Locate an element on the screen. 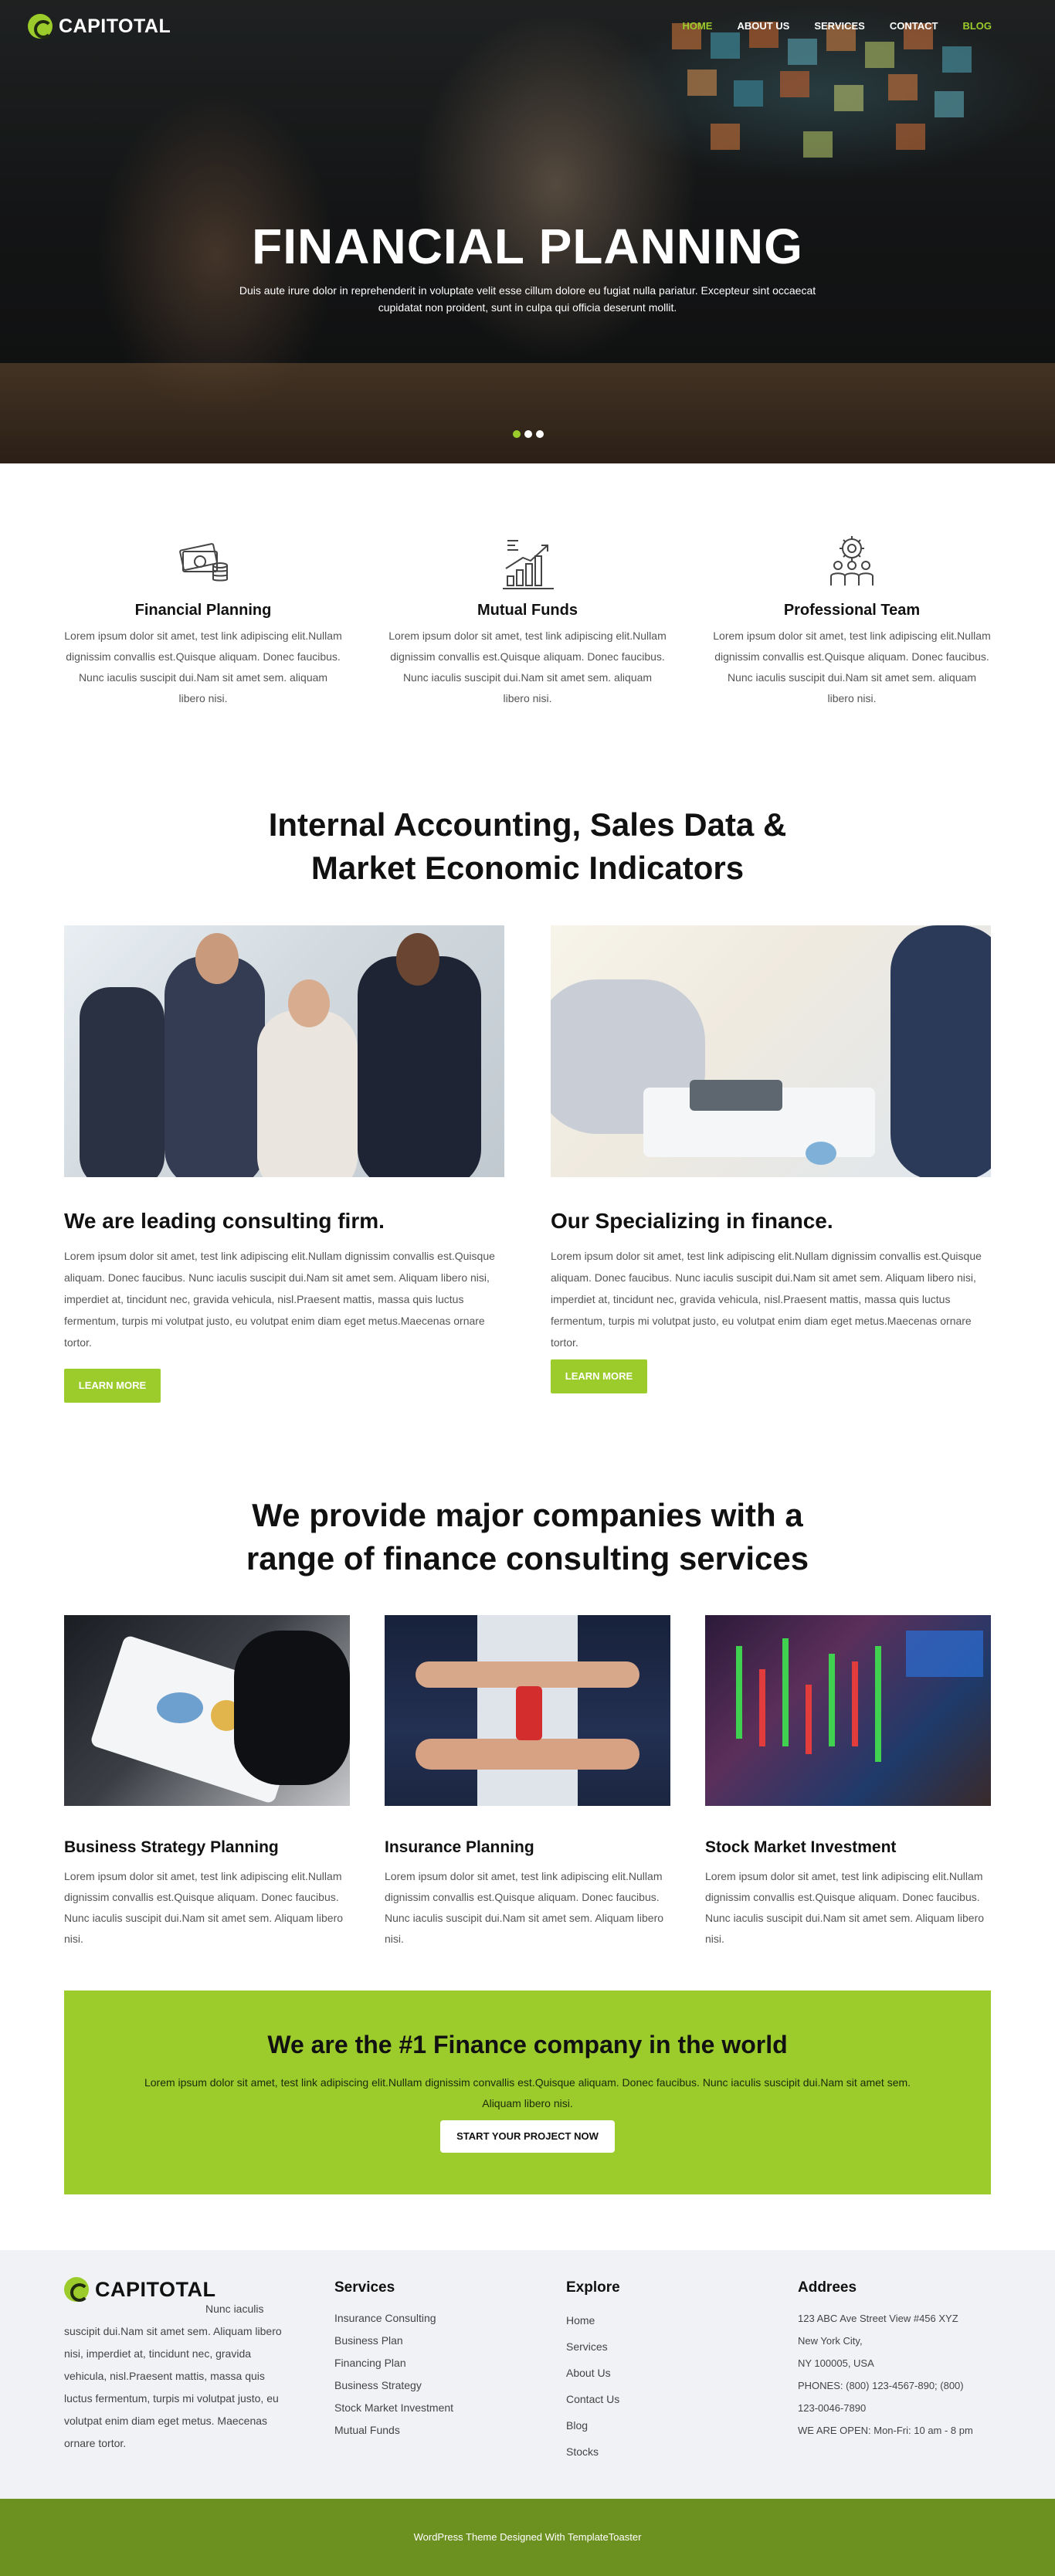 The width and height of the screenshot is (1055, 2576). column-title: Our Specializing in finance. is located at coordinates (692, 1221).